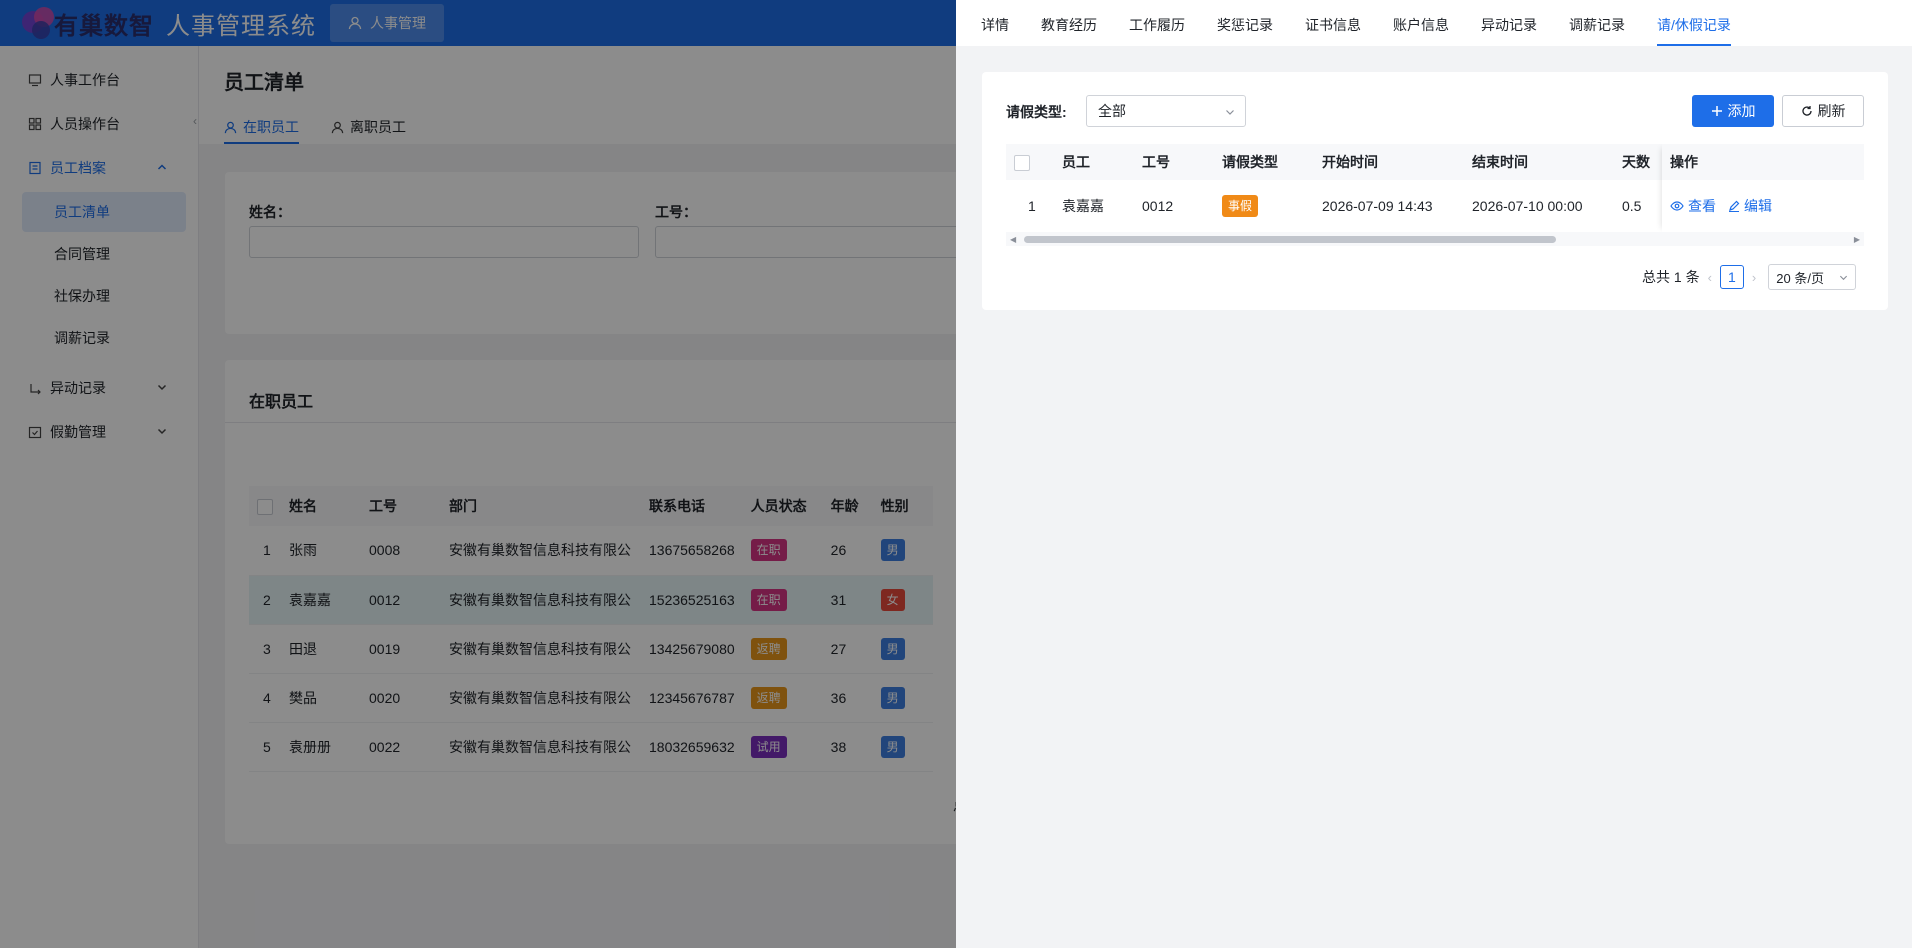 This screenshot has height=948, width=1912. I want to click on col-header-end-time: 结束时间, so click(1539, 162).